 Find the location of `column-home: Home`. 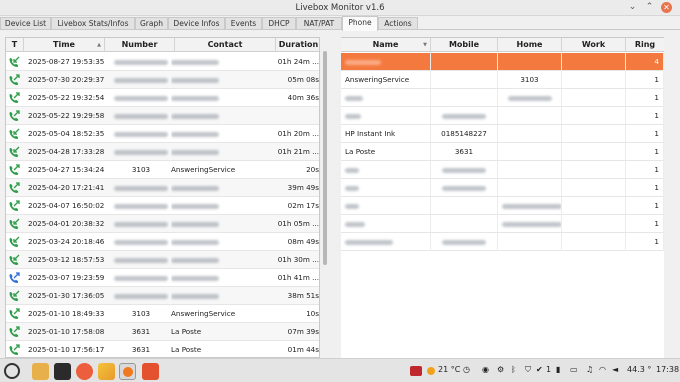

column-home: Home is located at coordinates (530, 45).